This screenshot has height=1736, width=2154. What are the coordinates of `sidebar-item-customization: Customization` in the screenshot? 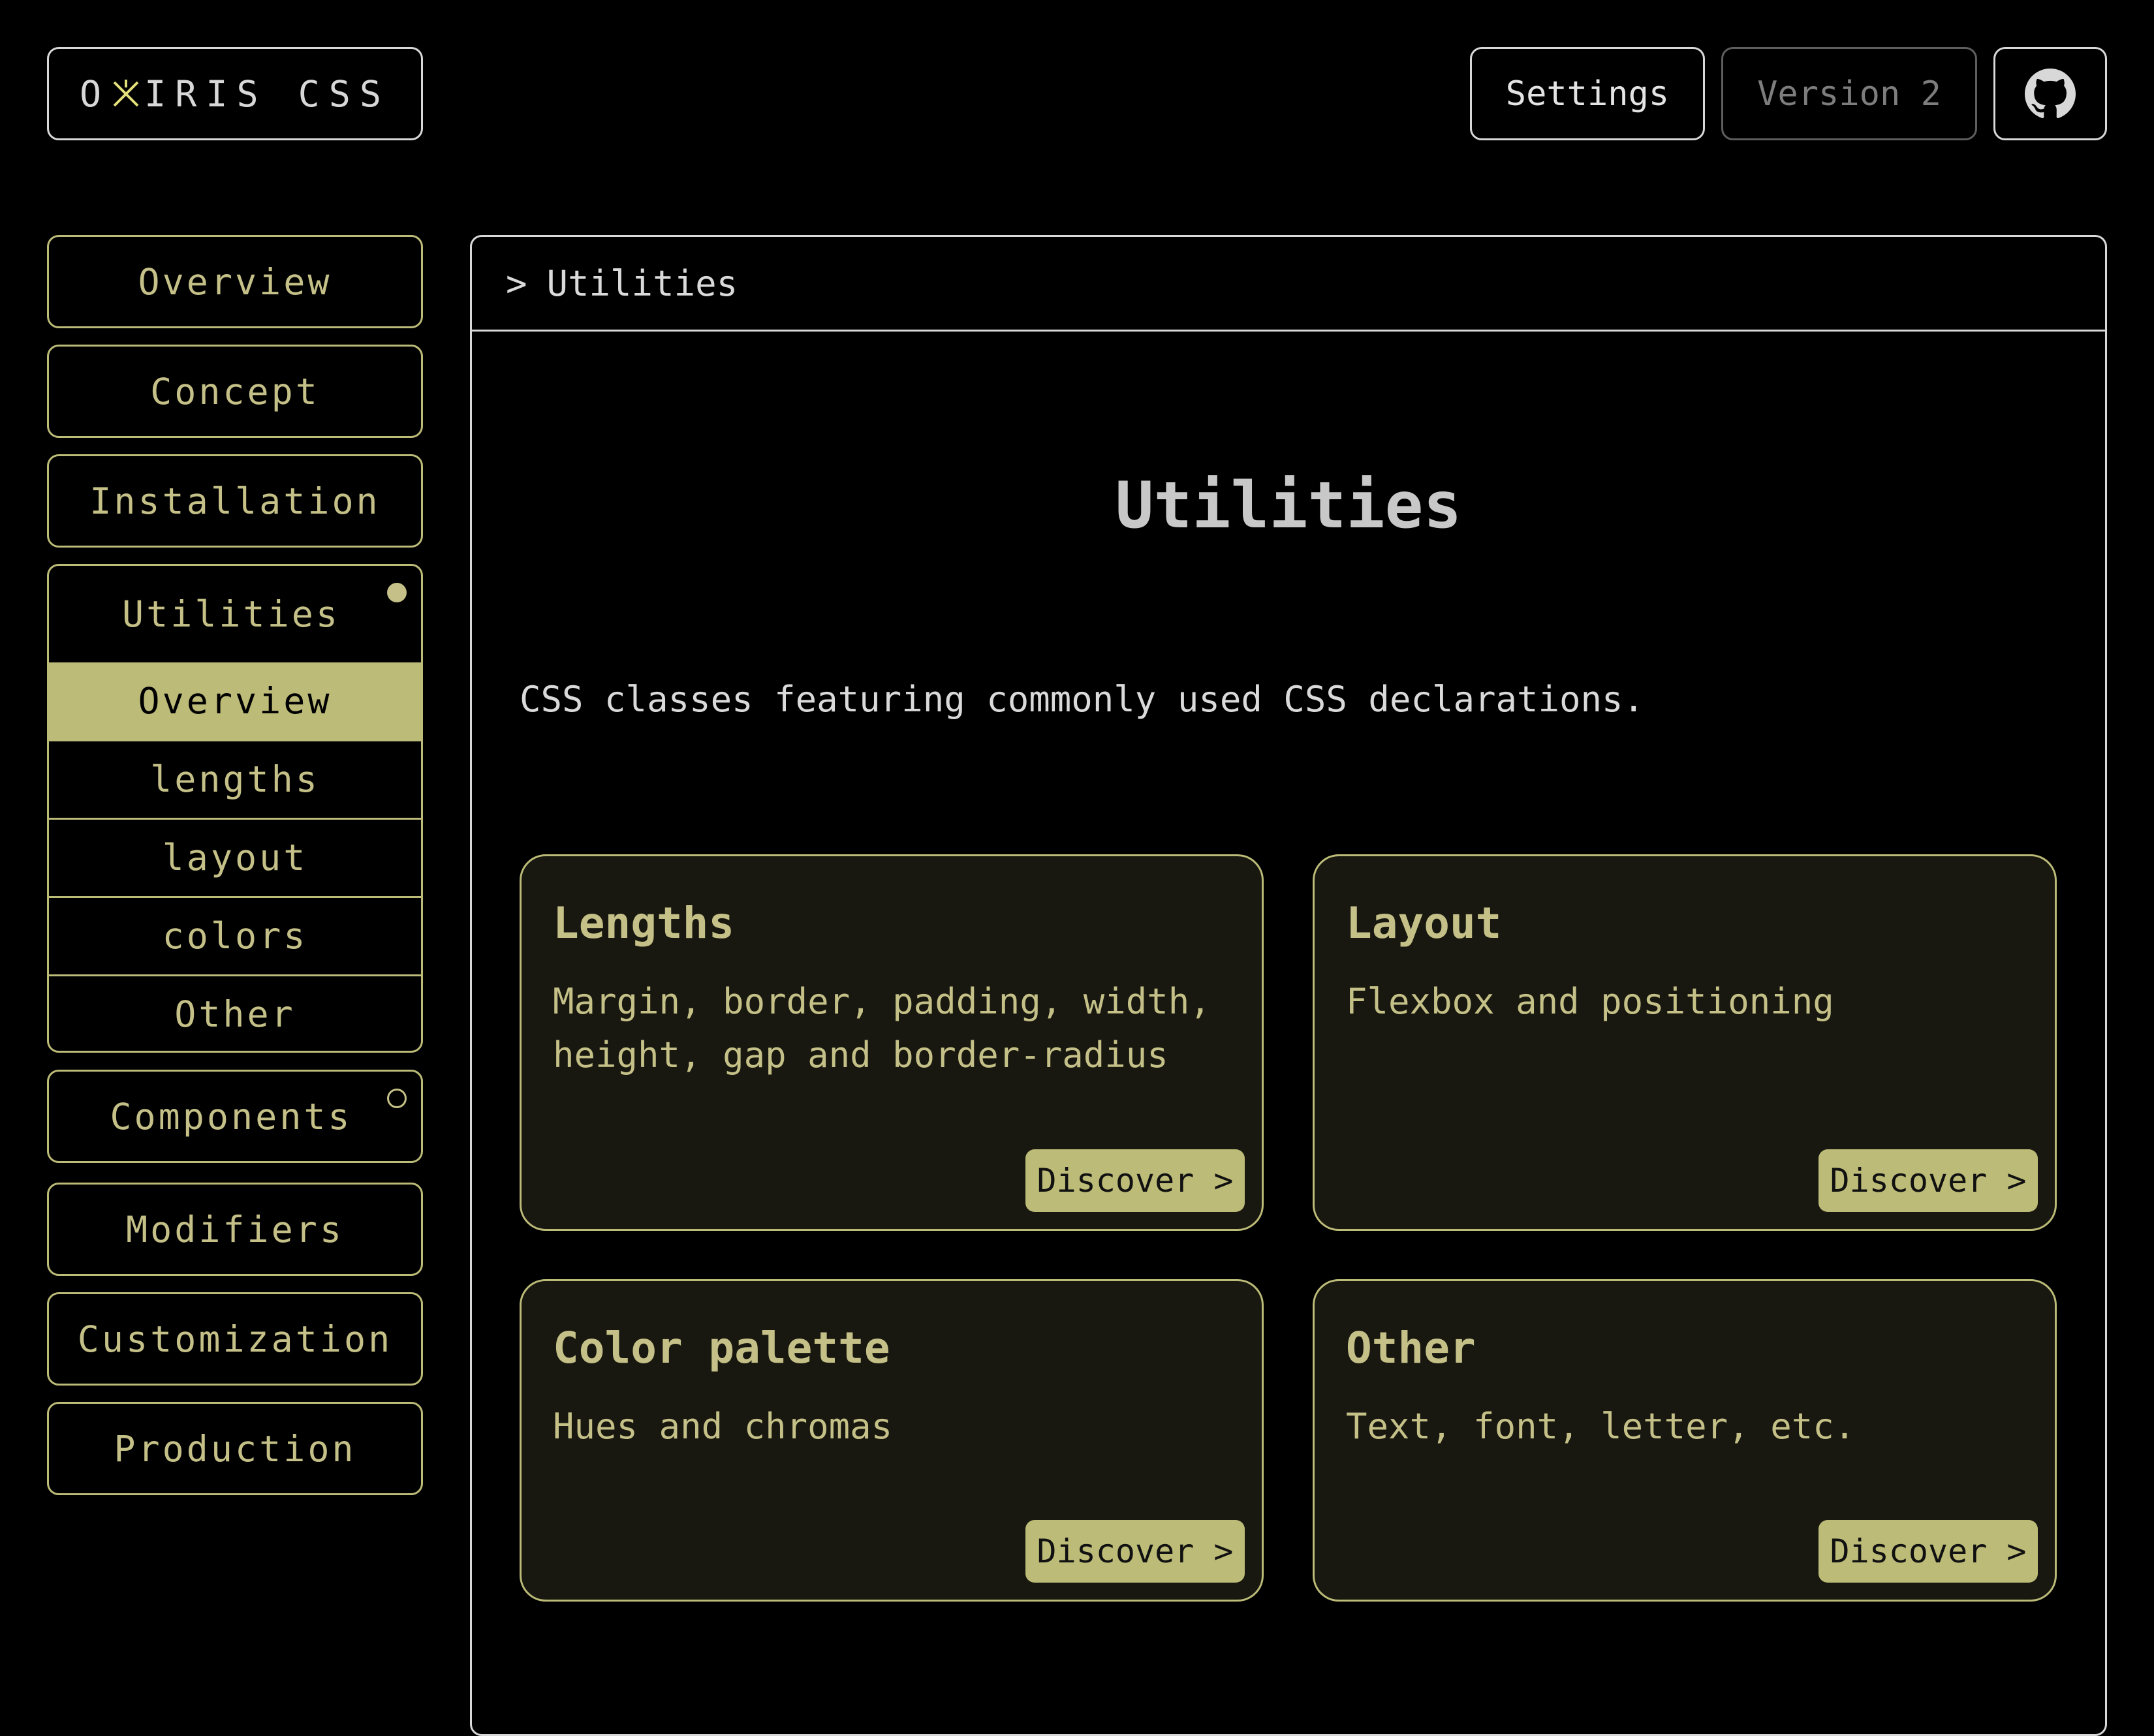 It's located at (235, 1339).